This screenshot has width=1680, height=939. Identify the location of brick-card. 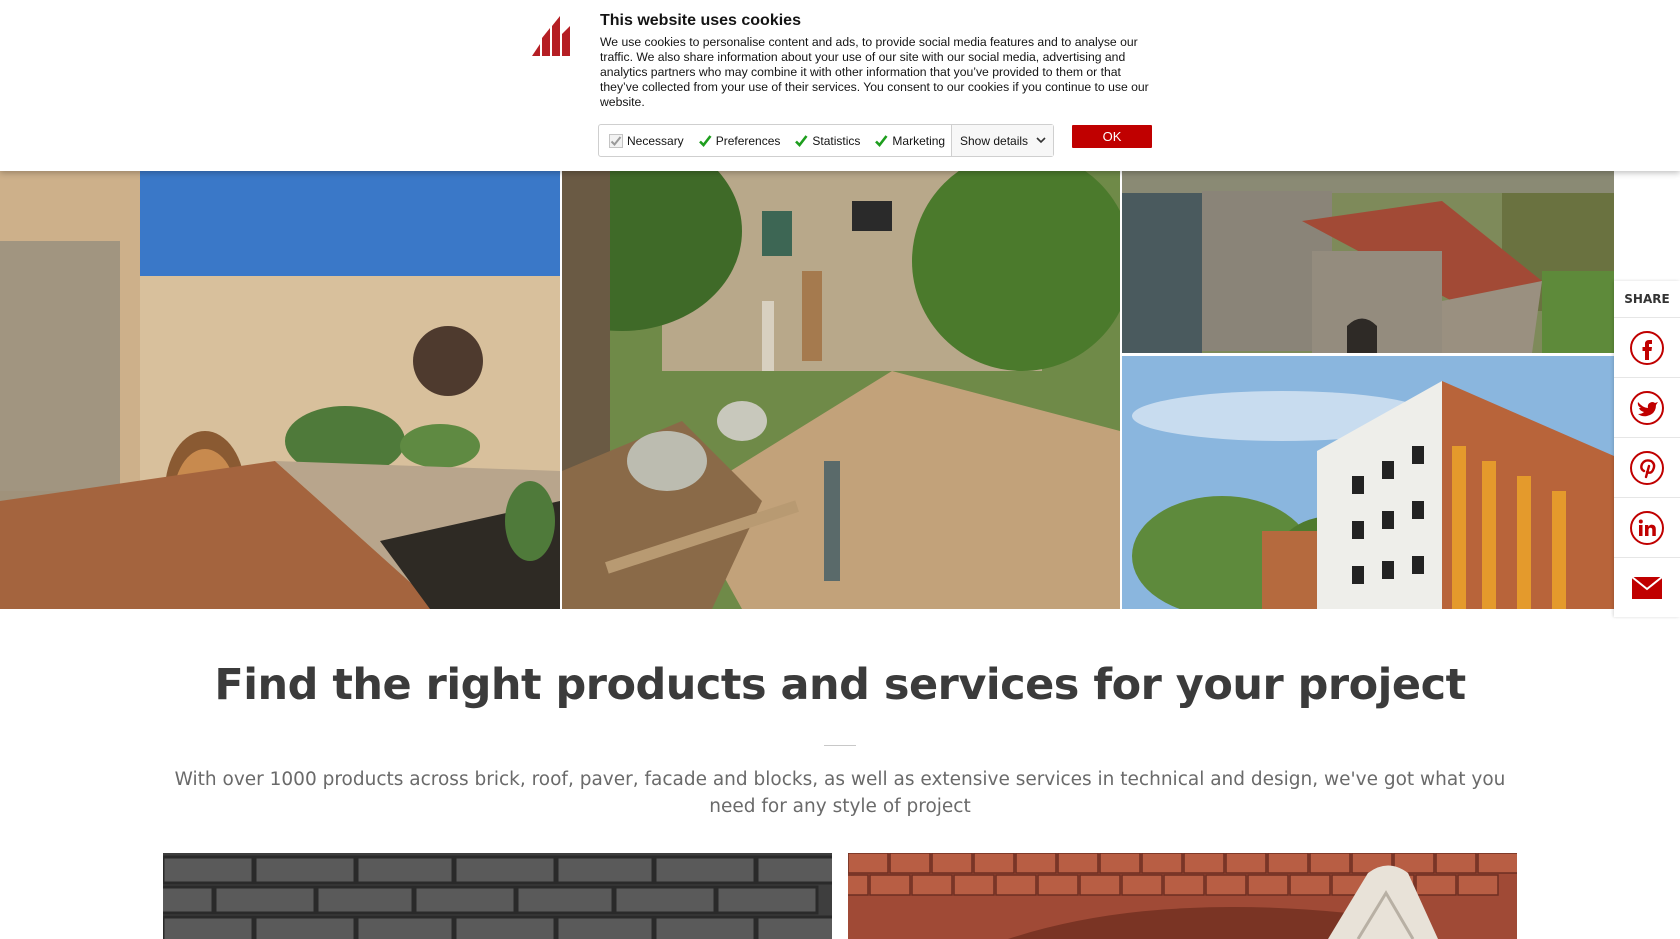
(497, 896).